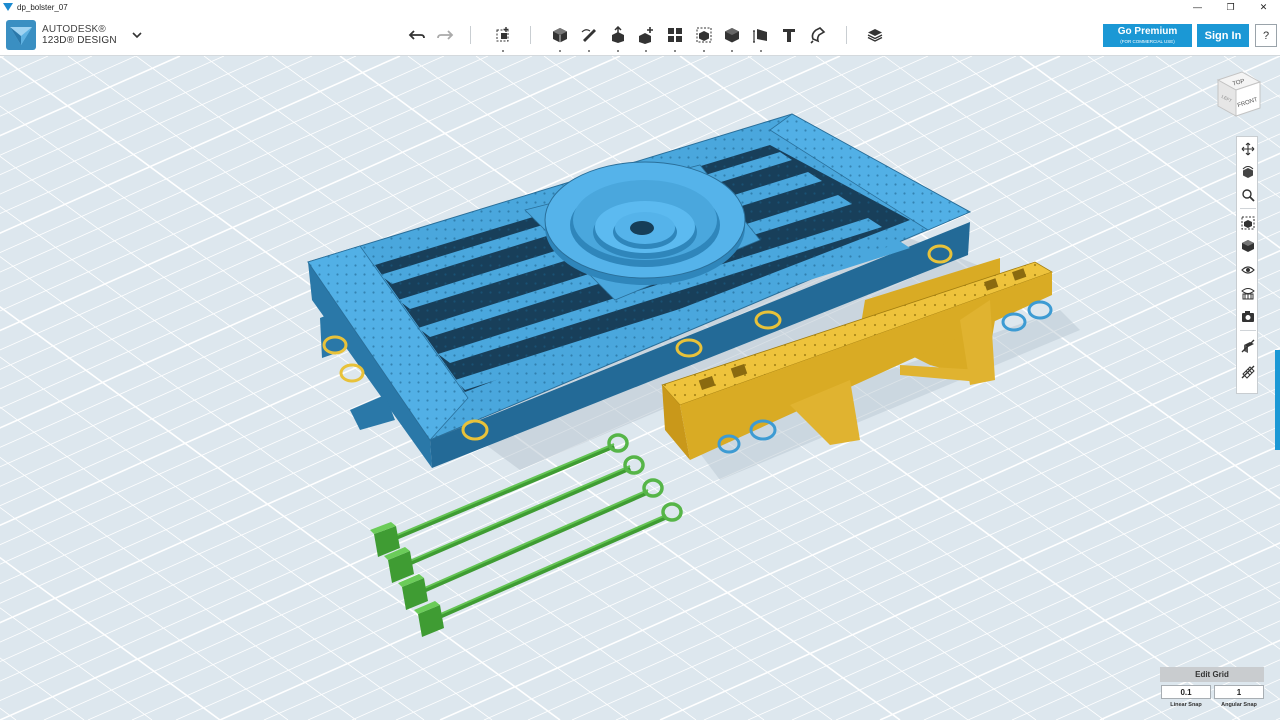 The height and width of the screenshot is (720, 1280). I want to click on sketch-button, so click(589, 37).